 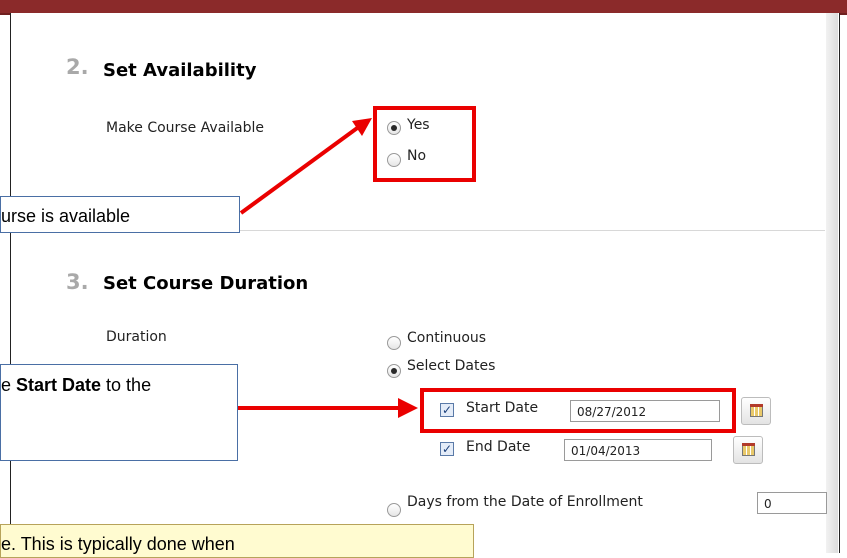 I want to click on availability-arrow-line, so click(x=300, y=169).